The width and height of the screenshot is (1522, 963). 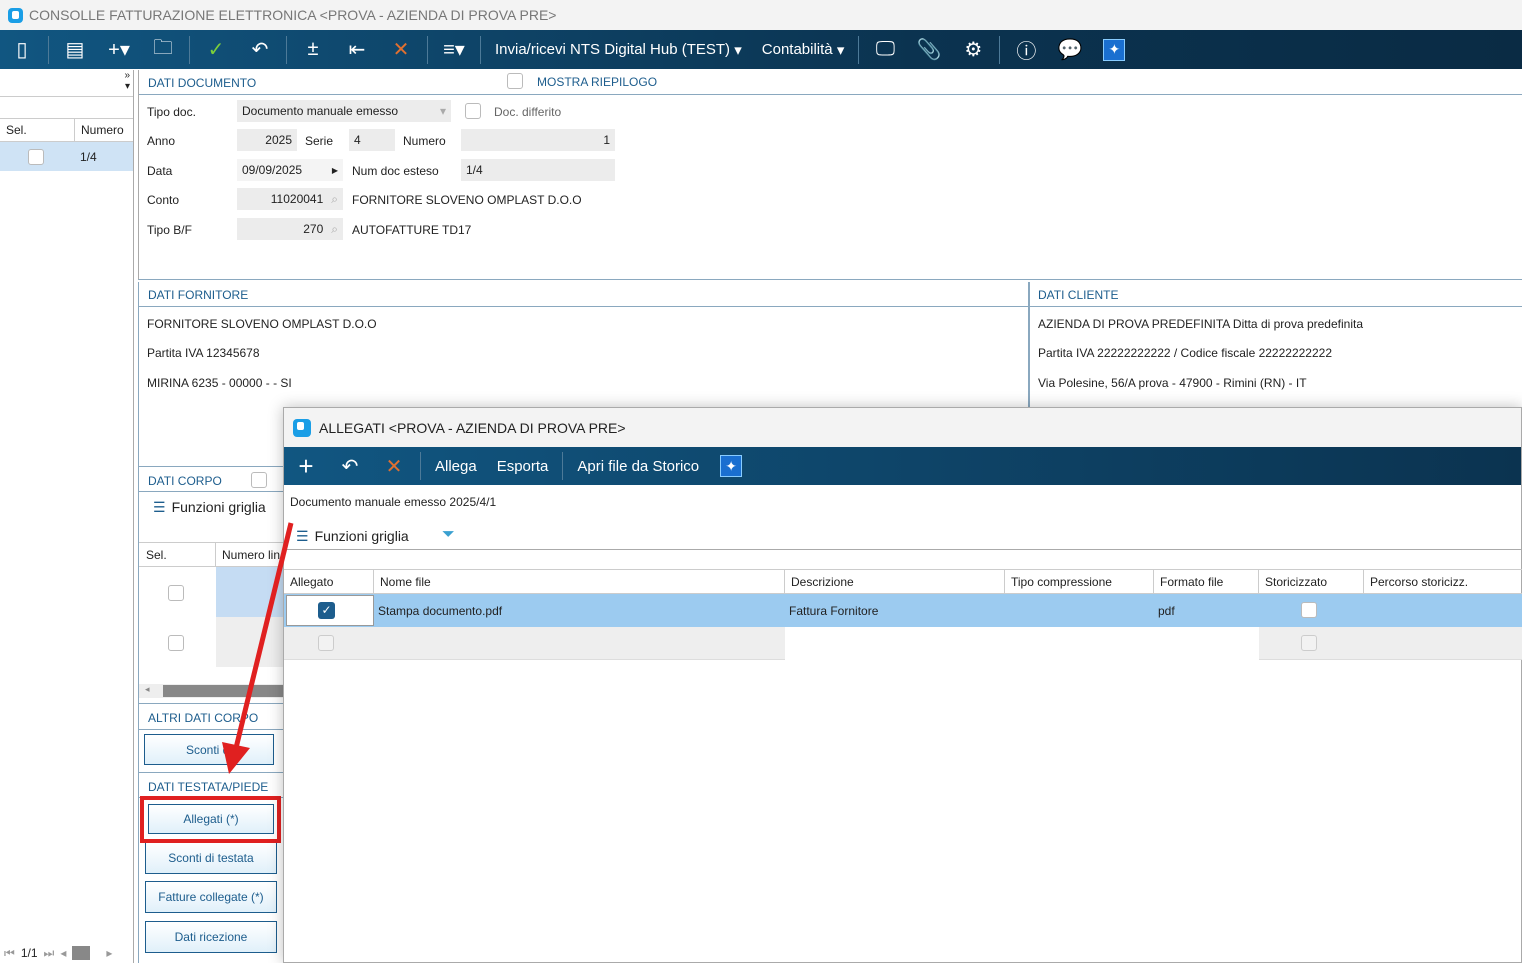 I want to click on anno-input: 2025, so click(x=267, y=140).